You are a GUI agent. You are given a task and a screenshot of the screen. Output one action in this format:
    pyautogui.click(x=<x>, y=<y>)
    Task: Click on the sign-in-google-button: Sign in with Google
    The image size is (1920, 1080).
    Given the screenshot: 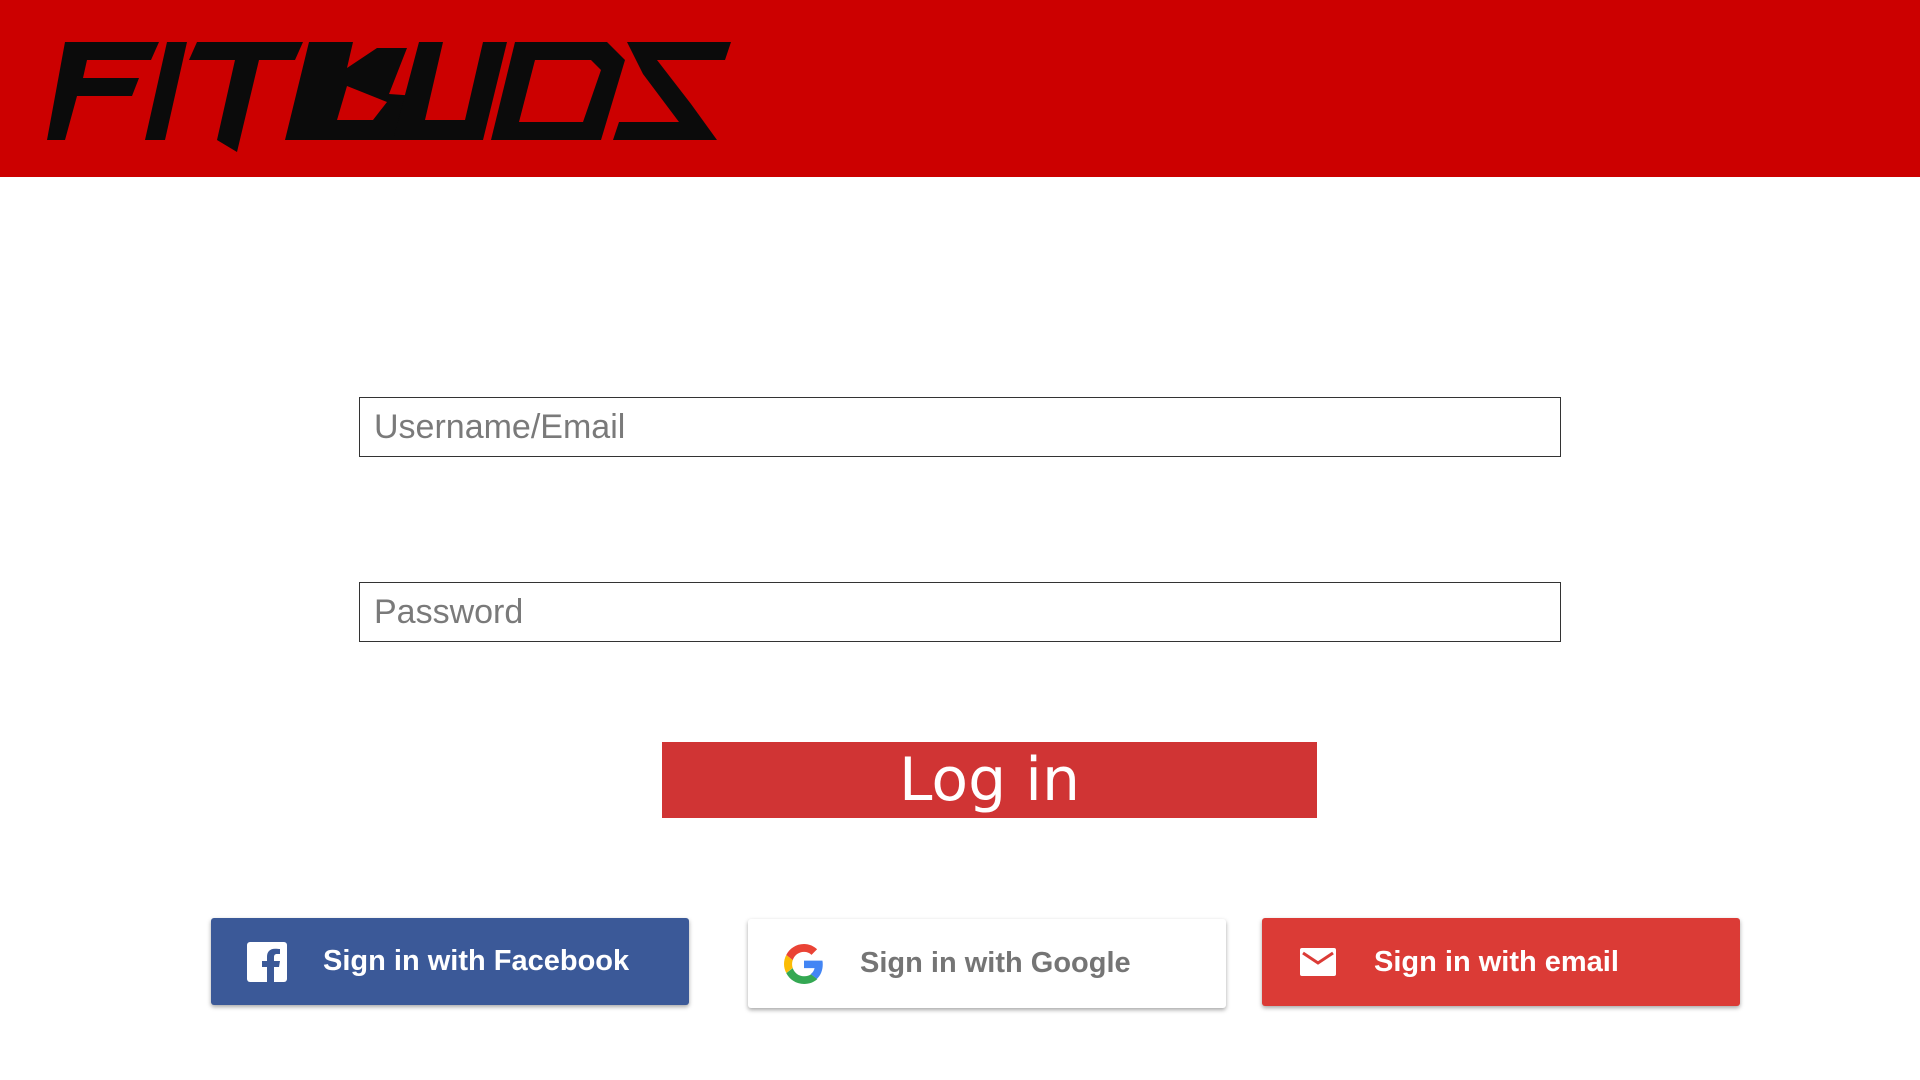 What is the action you would take?
    pyautogui.click(x=987, y=963)
    